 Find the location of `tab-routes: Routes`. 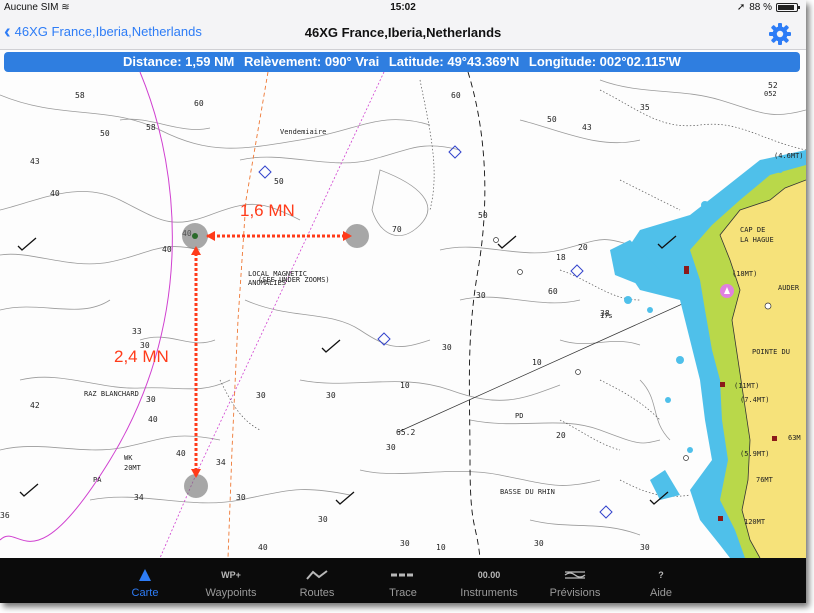

tab-routes: Routes is located at coordinates (317, 580).